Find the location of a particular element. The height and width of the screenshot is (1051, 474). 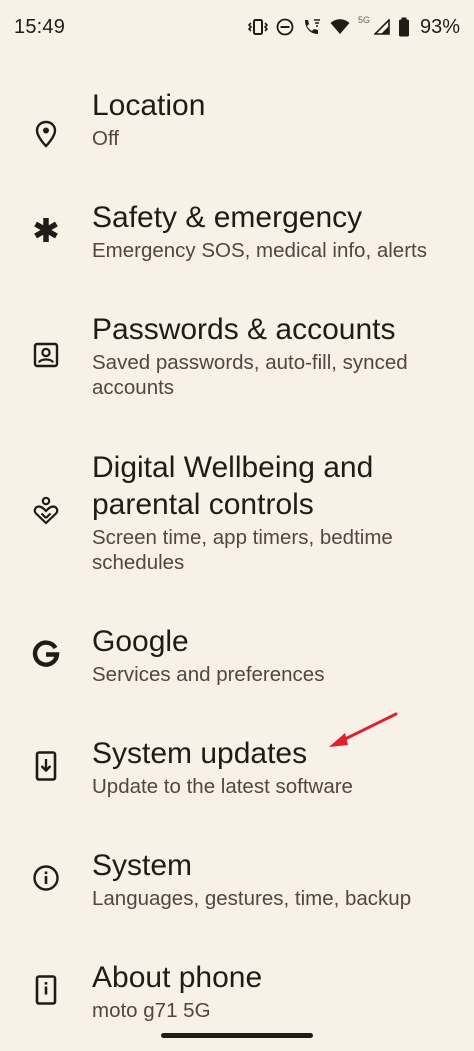

setting-system: System Languages, gestures, time, backup is located at coordinates (237, 894).